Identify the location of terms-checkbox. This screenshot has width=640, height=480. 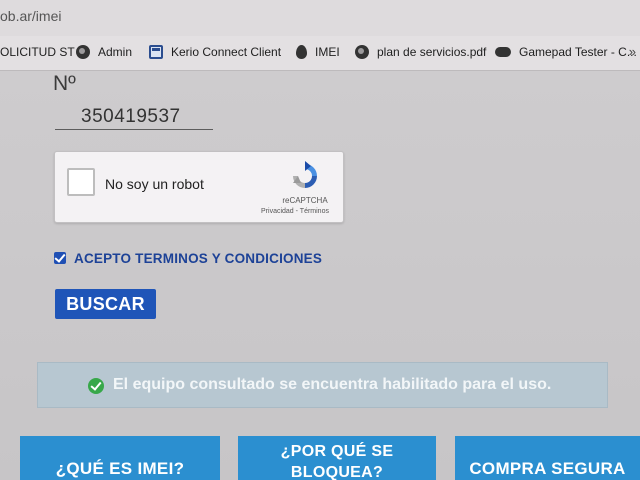
(60, 258).